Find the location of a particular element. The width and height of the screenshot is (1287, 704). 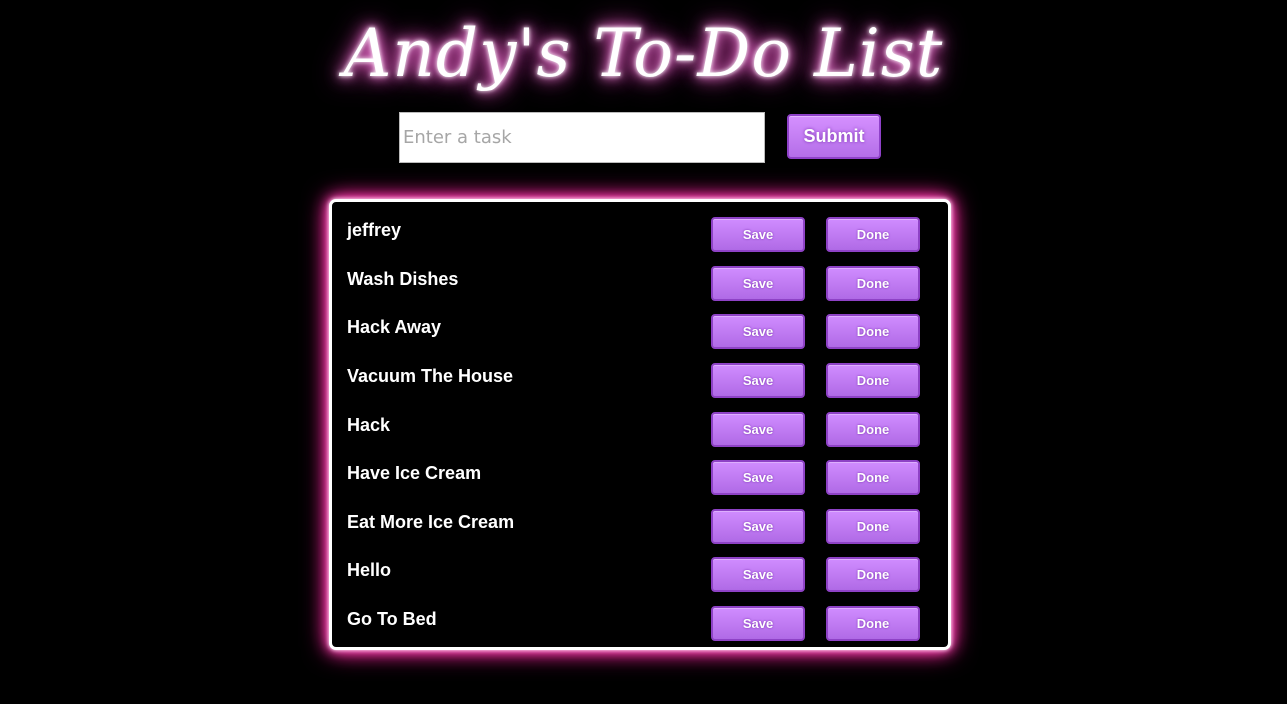

task-label: Hack Away is located at coordinates (394, 327).